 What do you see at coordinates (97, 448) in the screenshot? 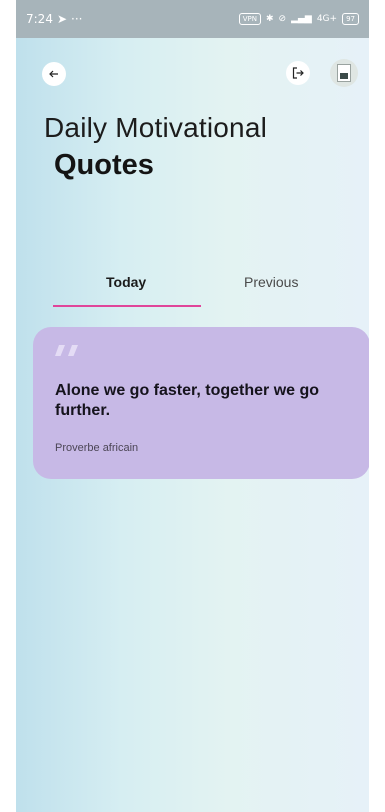
I see `quote-author: Proverbe africain` at bounding box center [97, 448].